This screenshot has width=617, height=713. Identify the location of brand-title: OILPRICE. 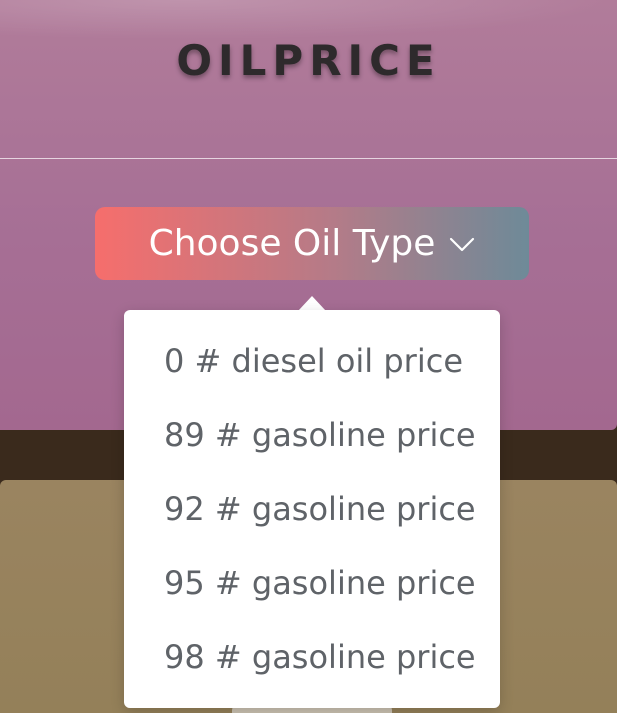
(308, 60).